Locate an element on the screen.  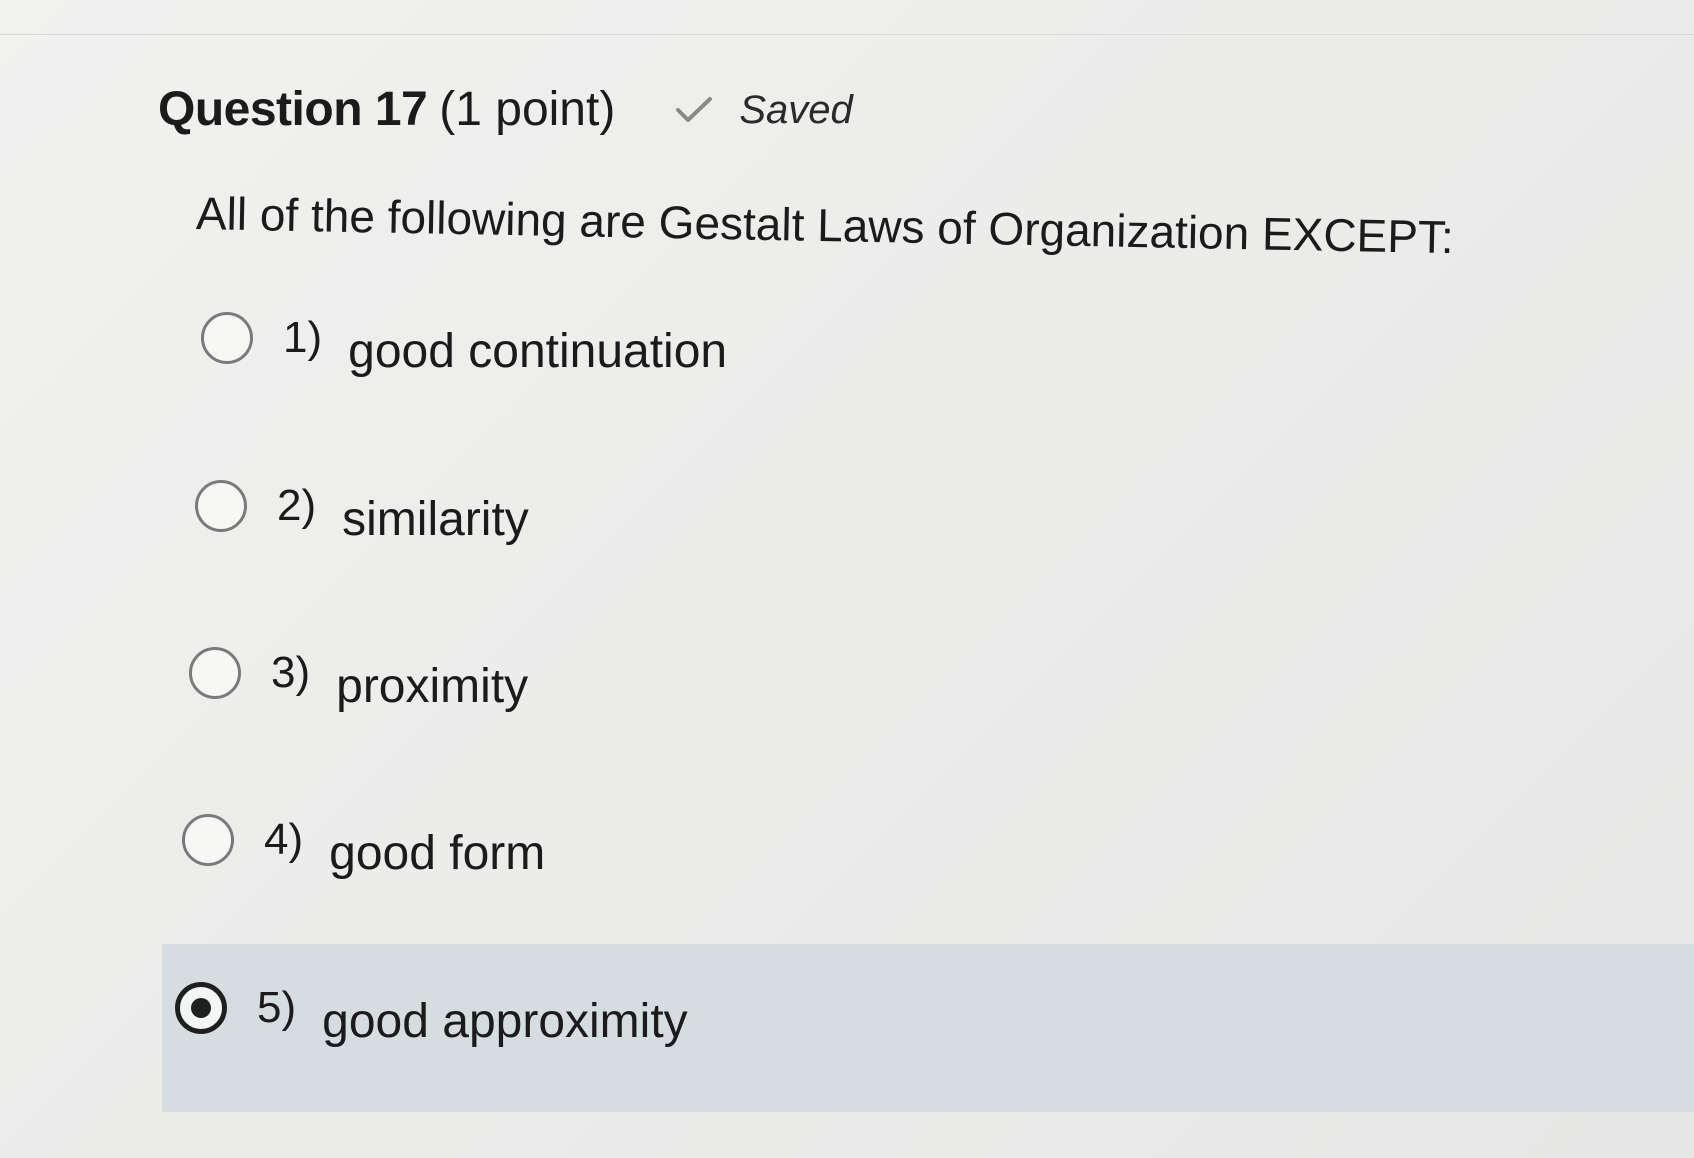
option-number-2: 2) is located at coordinates (297, 505).